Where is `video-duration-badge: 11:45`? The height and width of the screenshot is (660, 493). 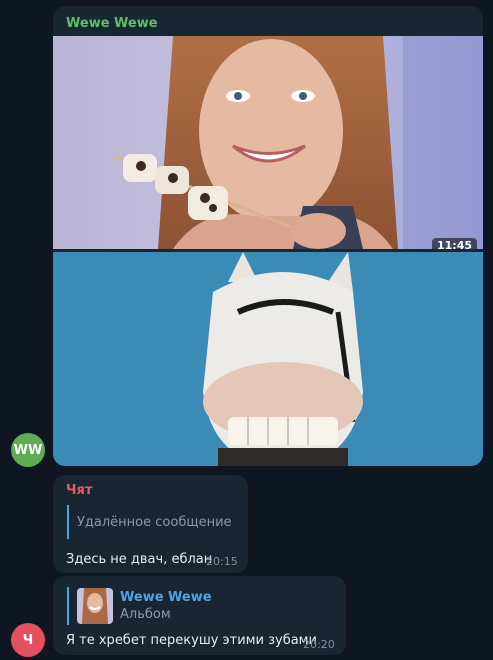
video-duration-badge: 11:45 is located at coordinates (454, 243).